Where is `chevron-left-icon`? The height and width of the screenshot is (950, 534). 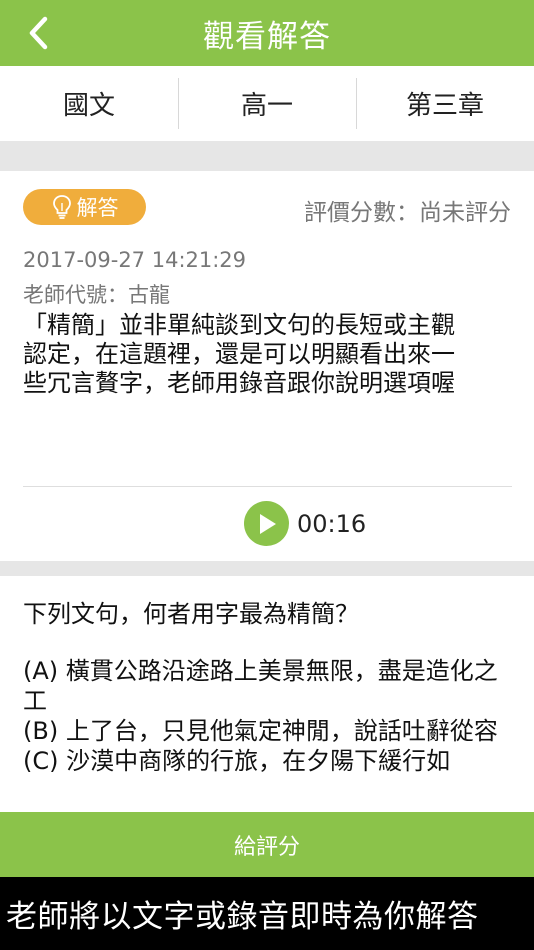
chevron-left-icon is located at coordinates (38, 33).